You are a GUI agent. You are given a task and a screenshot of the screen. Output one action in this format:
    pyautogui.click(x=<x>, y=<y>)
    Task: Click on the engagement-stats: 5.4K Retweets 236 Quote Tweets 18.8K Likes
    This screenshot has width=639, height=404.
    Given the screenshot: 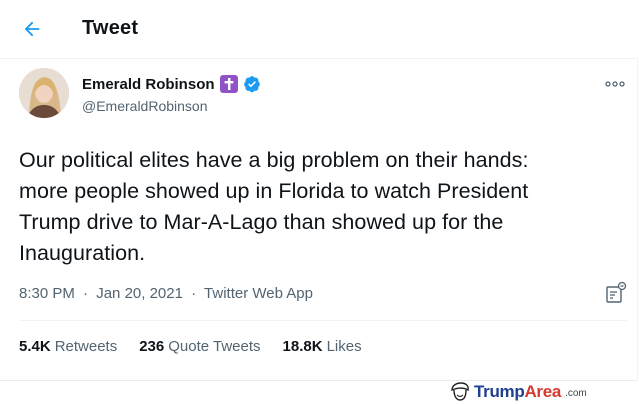 What is the action you would take?
    pyautogui.click(x=201, y=346)
    